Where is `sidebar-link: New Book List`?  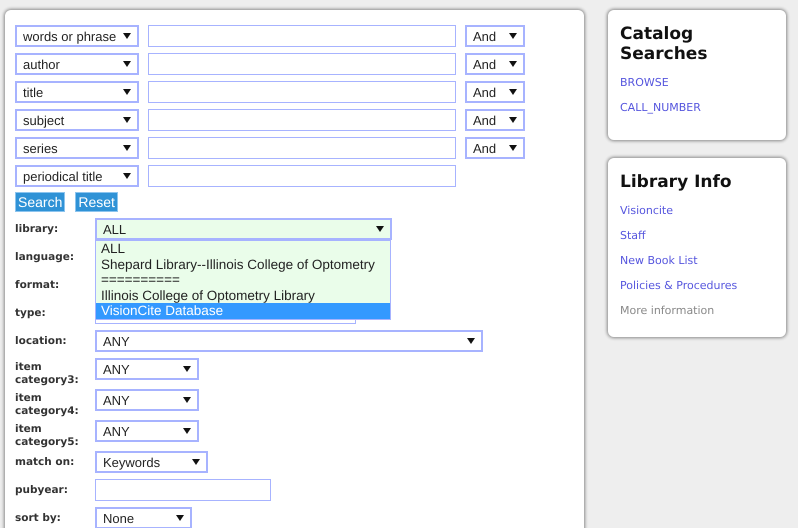
sidebar-link: New Book List is located at coordinates (659, 260).